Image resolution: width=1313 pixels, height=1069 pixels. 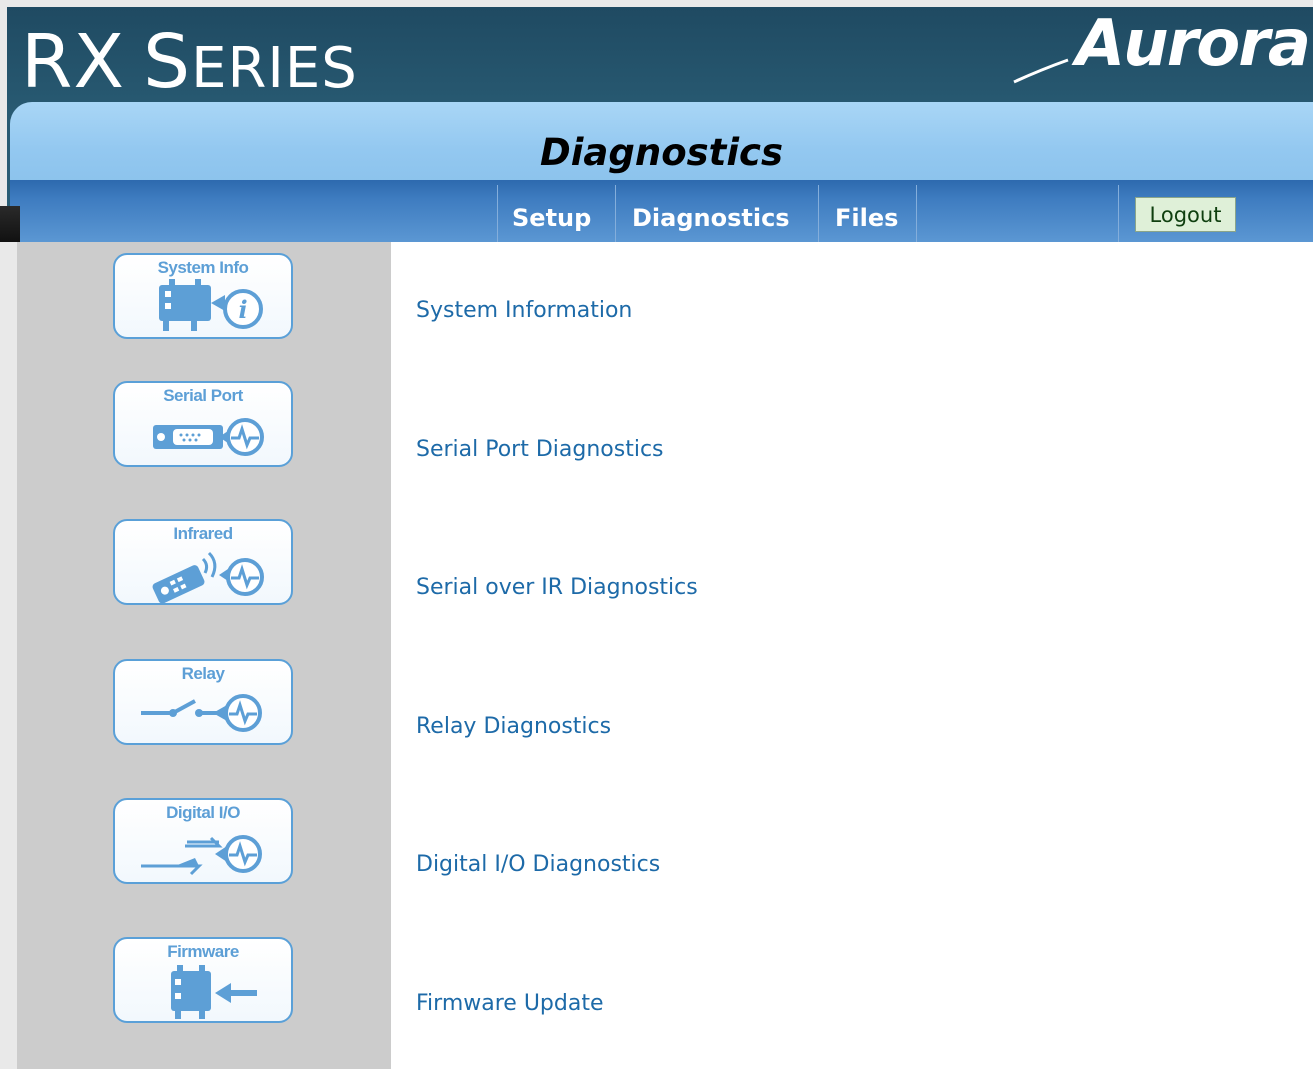 I want to click on link-relay-diagnostics: Relay Diagnostics, so click(x=513, y=726).